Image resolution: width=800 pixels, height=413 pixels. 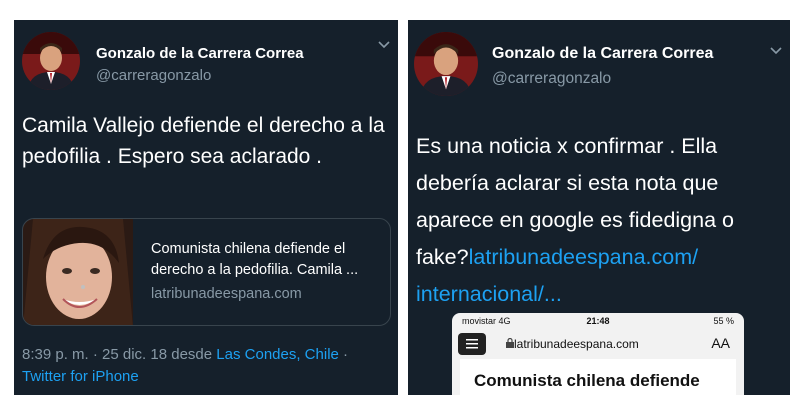 I want to click on card-image, so click(x=78, y=272).